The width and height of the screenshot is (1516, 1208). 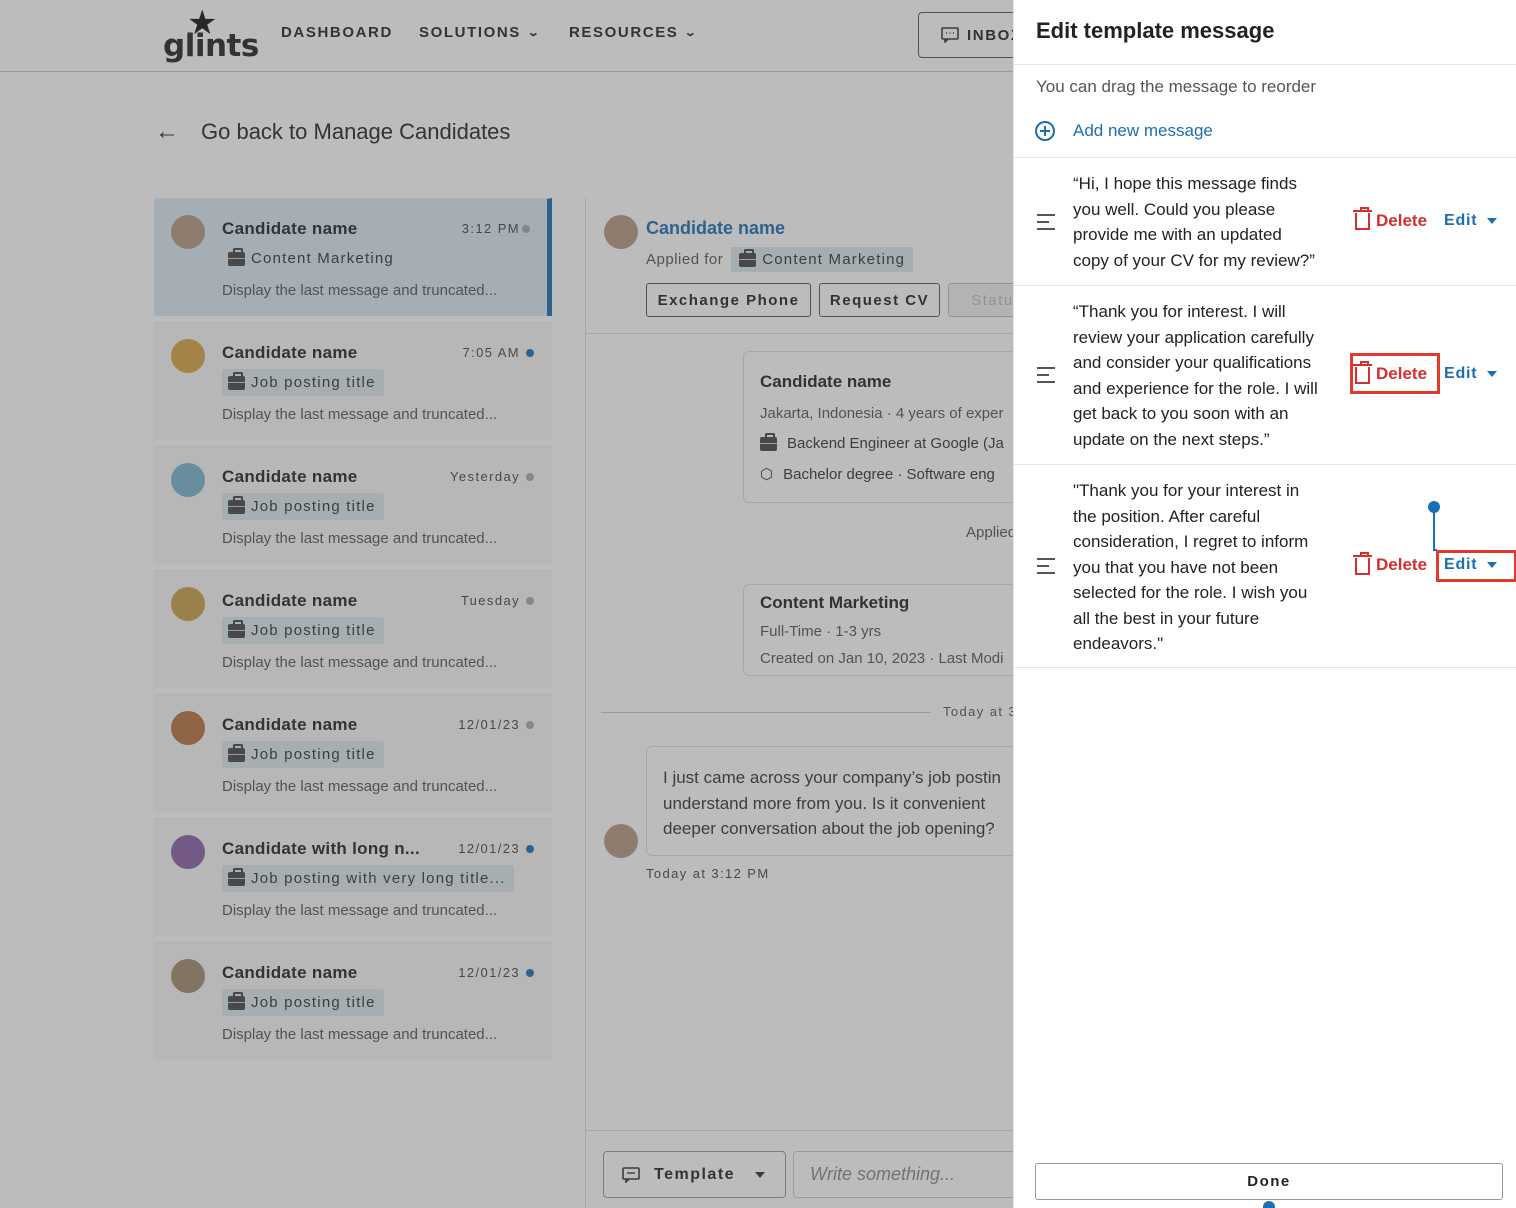 What do you see at coordinates (211, 46) in the screenshot?
I see `logo-text: glints` at bounding box center [211, 46].